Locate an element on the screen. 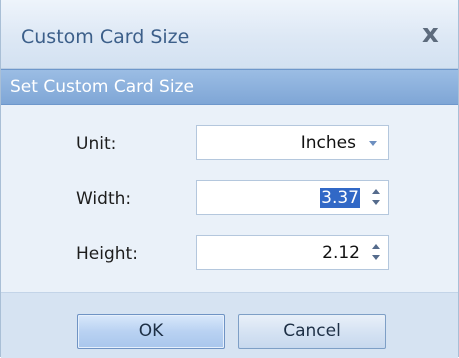 The height and width of the screenshot is (358, 459). height-label: Height: is located at coordinates (107, 254).